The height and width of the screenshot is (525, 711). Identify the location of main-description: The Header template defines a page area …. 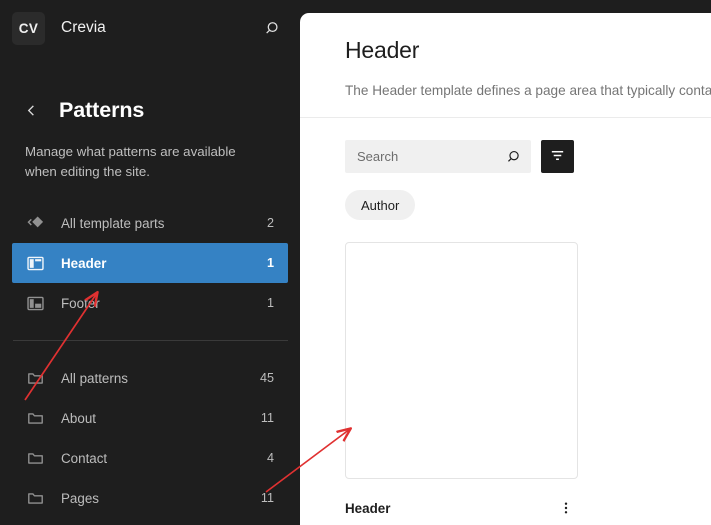
(528, 90).